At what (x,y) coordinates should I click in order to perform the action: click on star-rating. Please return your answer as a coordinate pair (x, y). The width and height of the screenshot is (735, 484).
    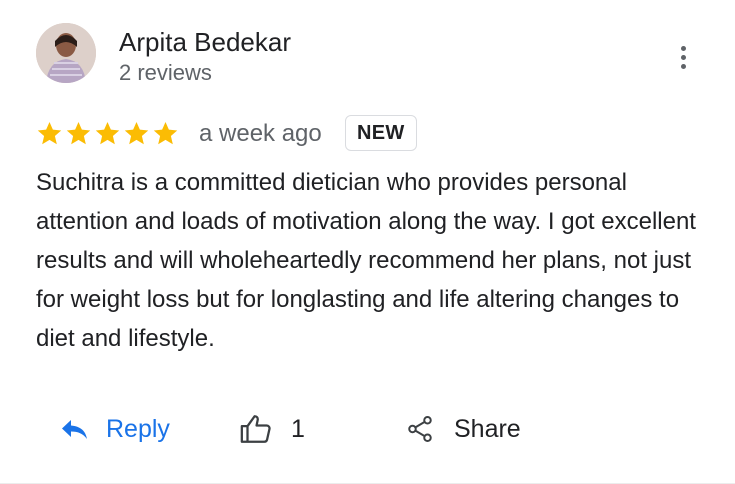
    Looking at the image, I should click on (107, 134).